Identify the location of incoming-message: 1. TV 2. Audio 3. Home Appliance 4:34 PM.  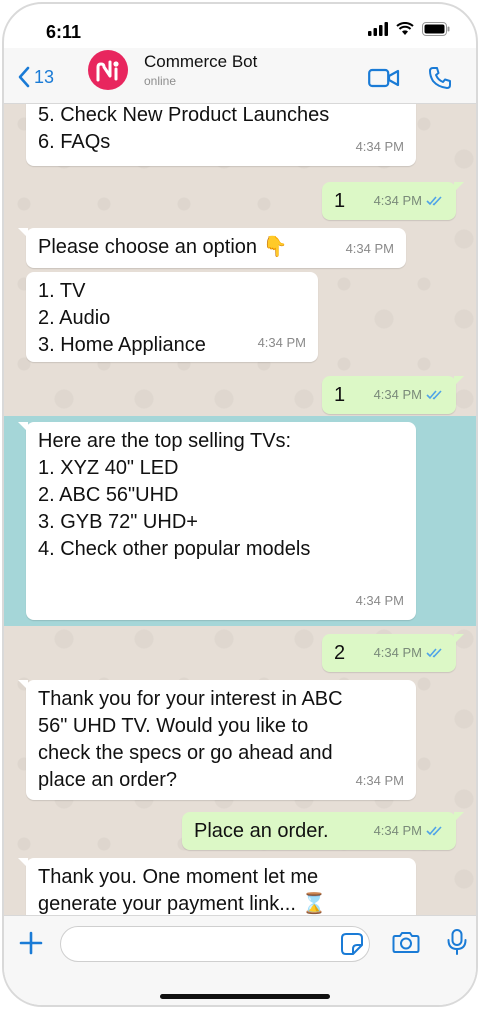
(172, 317).